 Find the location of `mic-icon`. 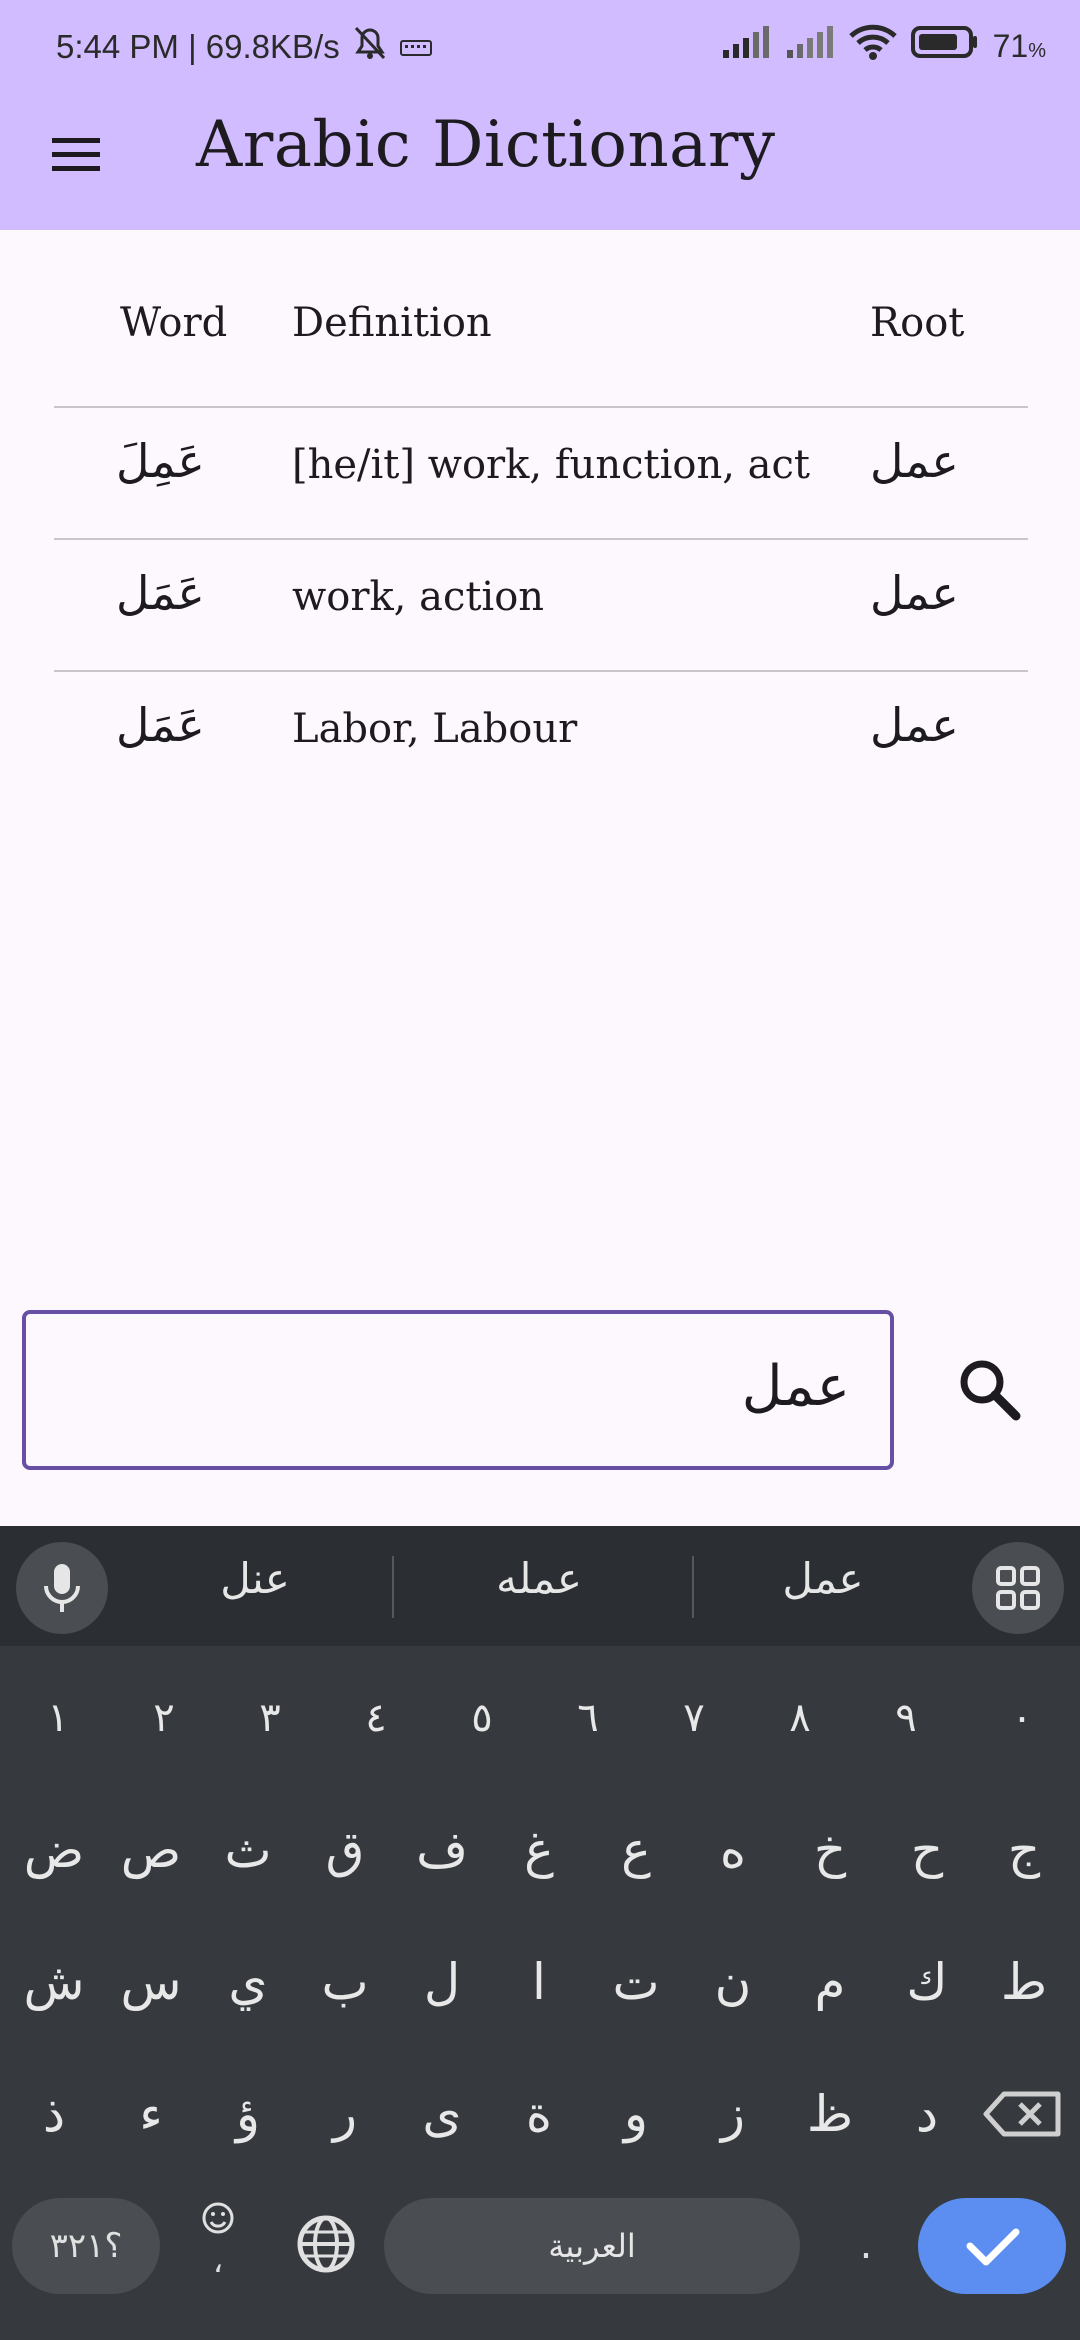

mic-icon is located at coordinates (62, 1588).